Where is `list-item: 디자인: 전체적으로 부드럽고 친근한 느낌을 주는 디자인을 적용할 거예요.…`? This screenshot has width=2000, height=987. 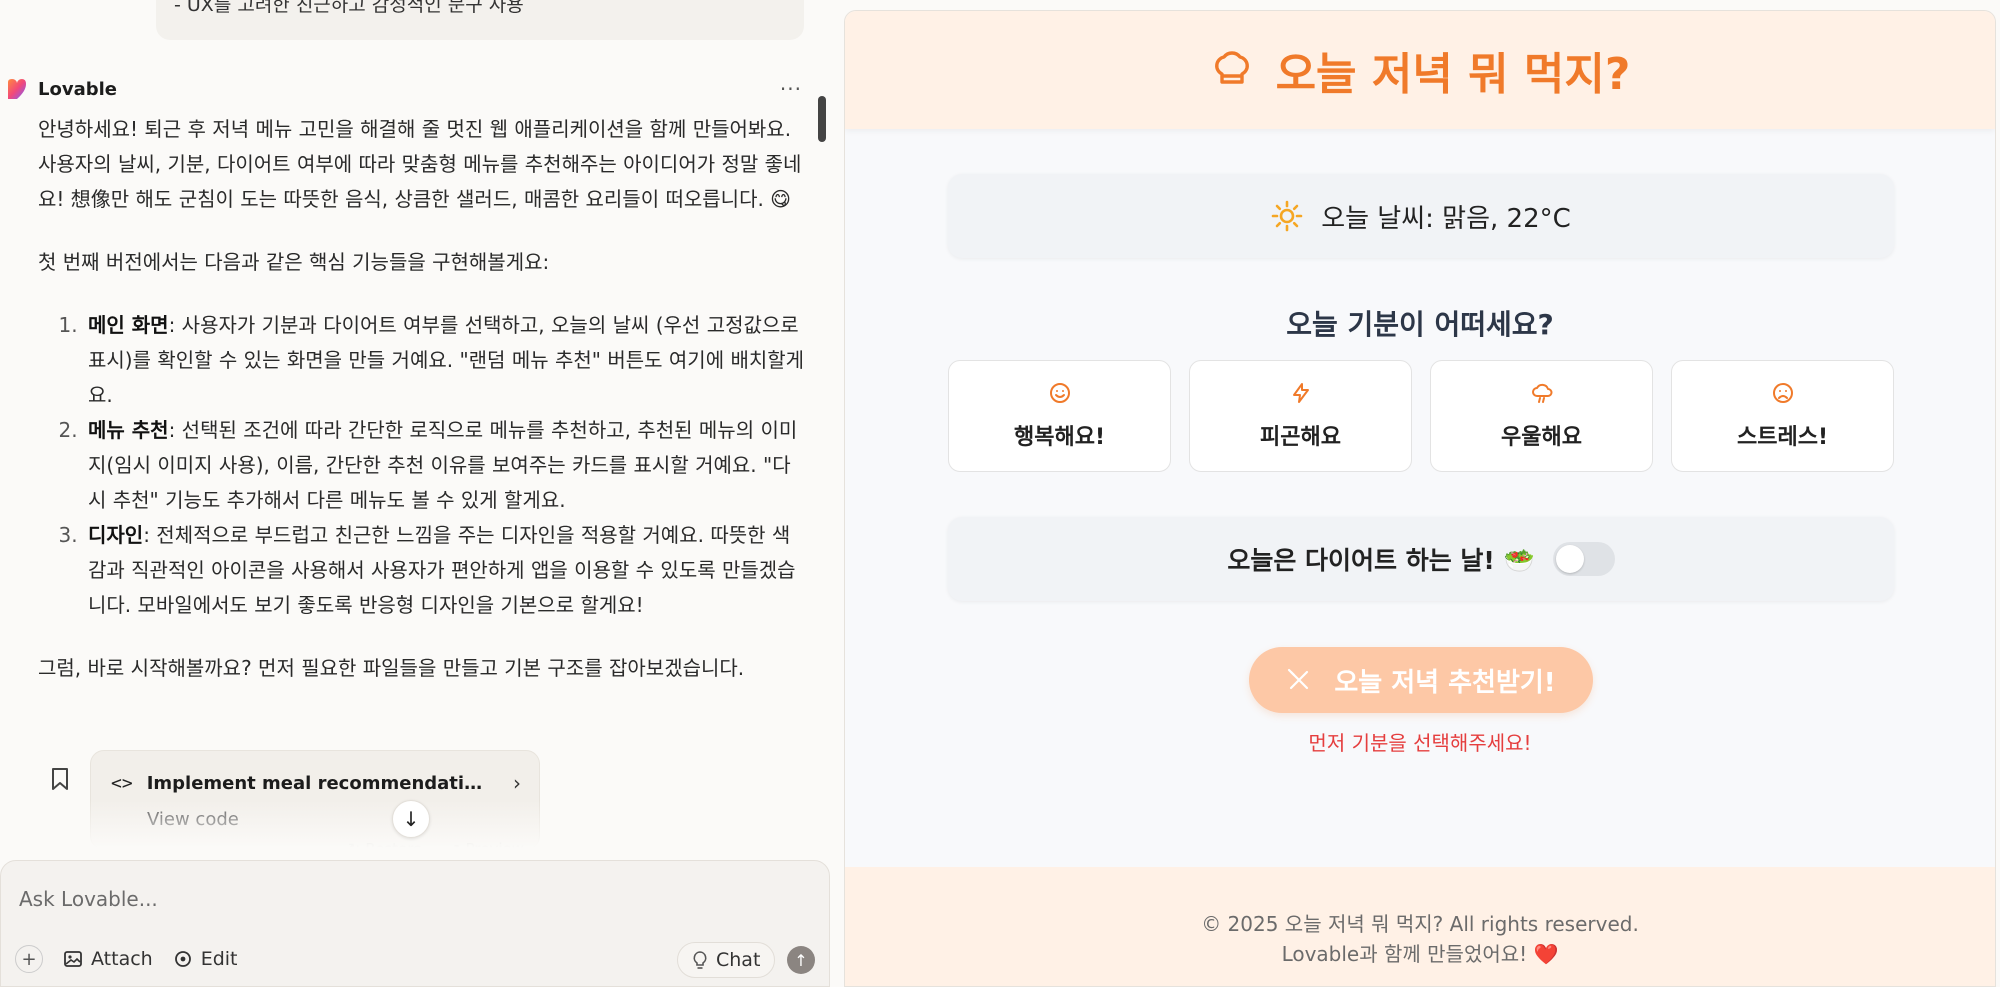
list-item: 디자인: 전체적으로 부드럽고 친근한 느낌을 주는 디자인을 적용할 거예요.… is located at coordinates (445, 570).